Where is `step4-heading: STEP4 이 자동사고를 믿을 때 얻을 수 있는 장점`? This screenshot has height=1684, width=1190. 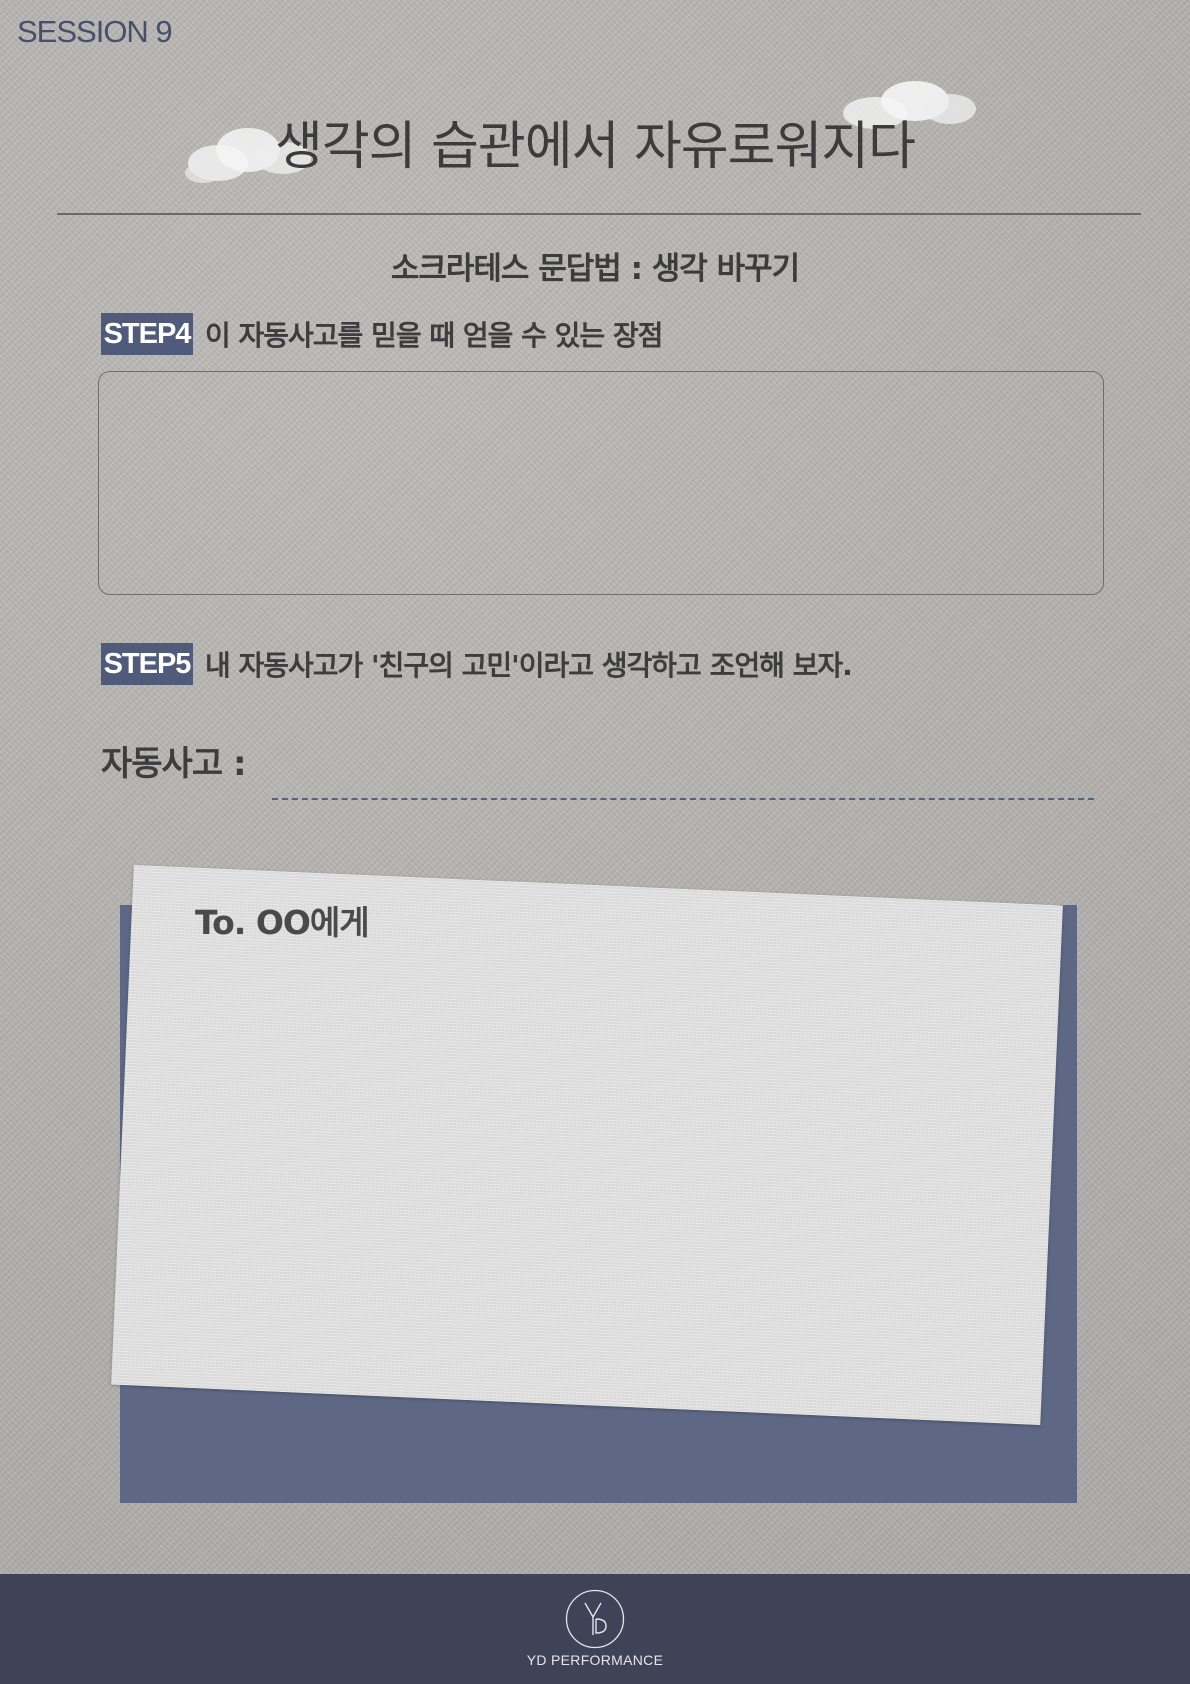
step4-heading: STEP4 이 자동사고를 믿을 때 얻을 수 있는 장점 is located at coordinates (382, 334).